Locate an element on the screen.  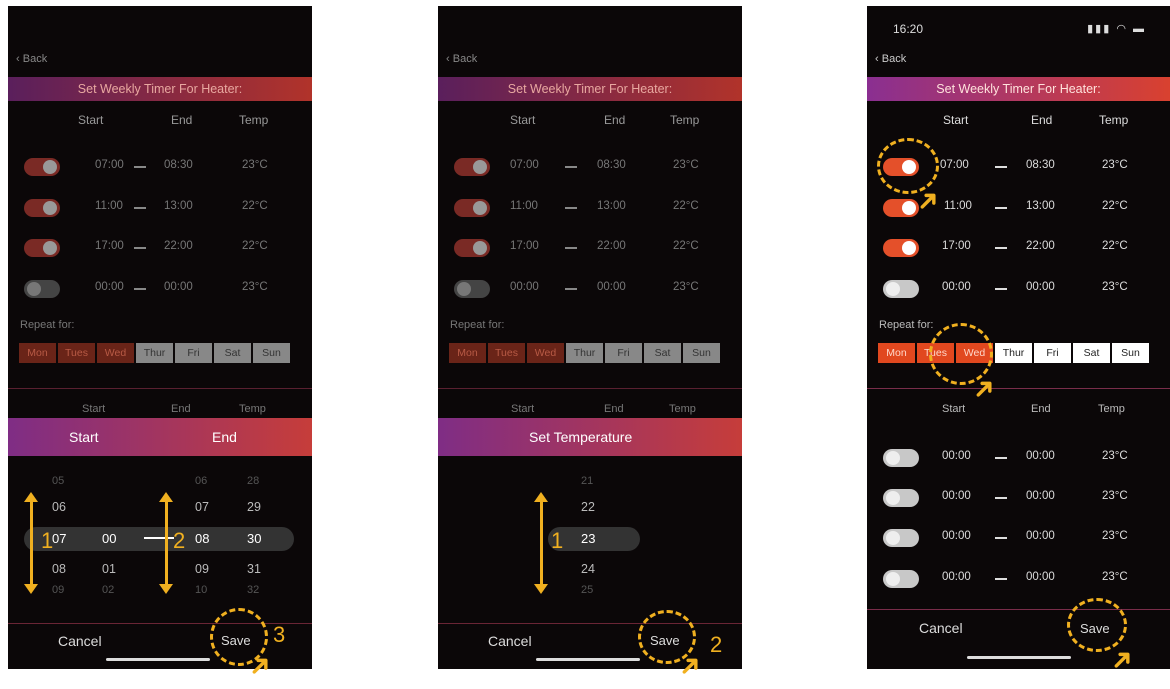
timer-row: 07:00 08:30 23°C is located at coordinates (590, 167).